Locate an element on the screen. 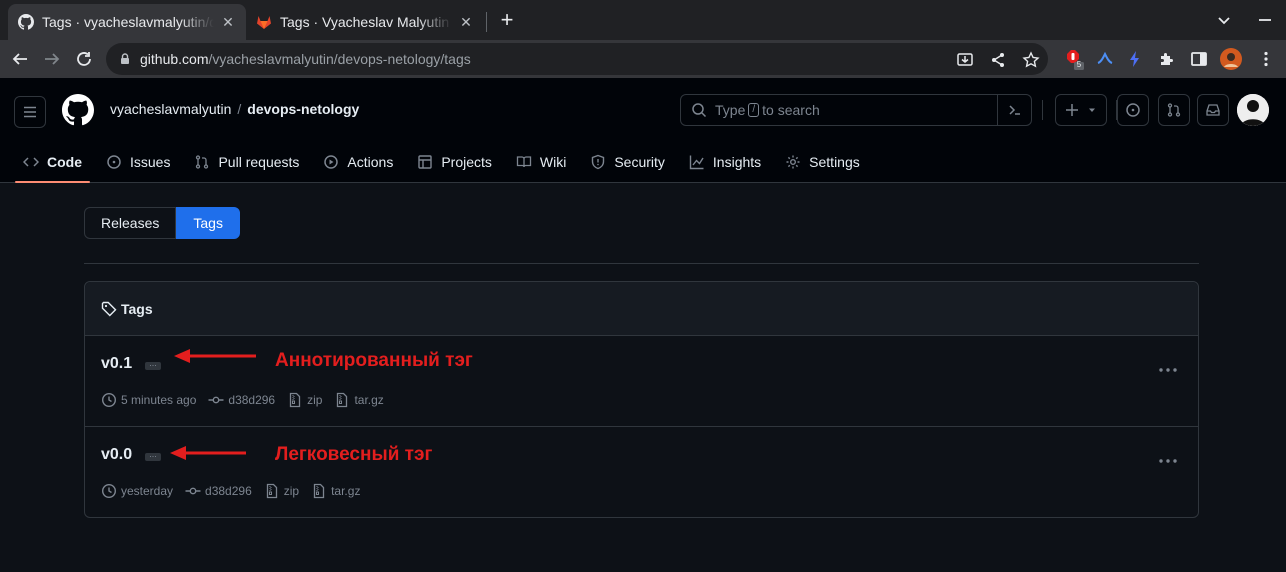 Image resolution: width=1286 pixels, height=572 pixels. reload-icon is located at coordinates (84, 59).